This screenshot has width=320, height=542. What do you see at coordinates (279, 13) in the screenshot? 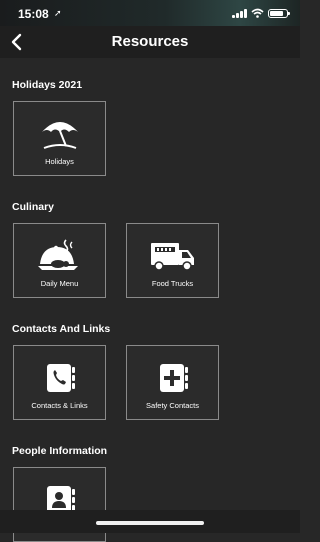
I see `battery-icon` at bounding box center [279, 13].